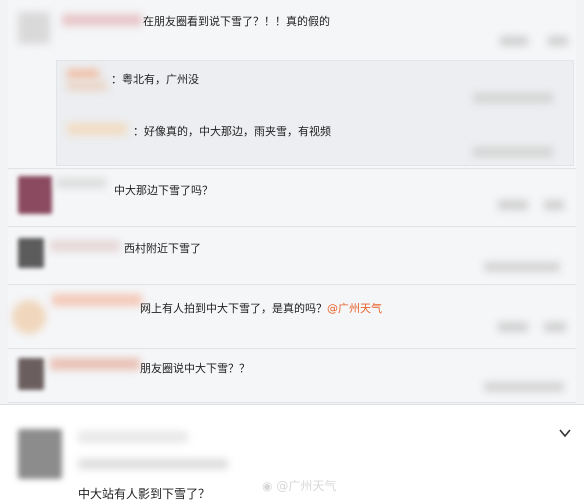 The image size is (584, 504). Describe the element at coordinates (195, 368) in the screenshot. I see `comment-text: 朋友圈说中大下雪？？` at that location.